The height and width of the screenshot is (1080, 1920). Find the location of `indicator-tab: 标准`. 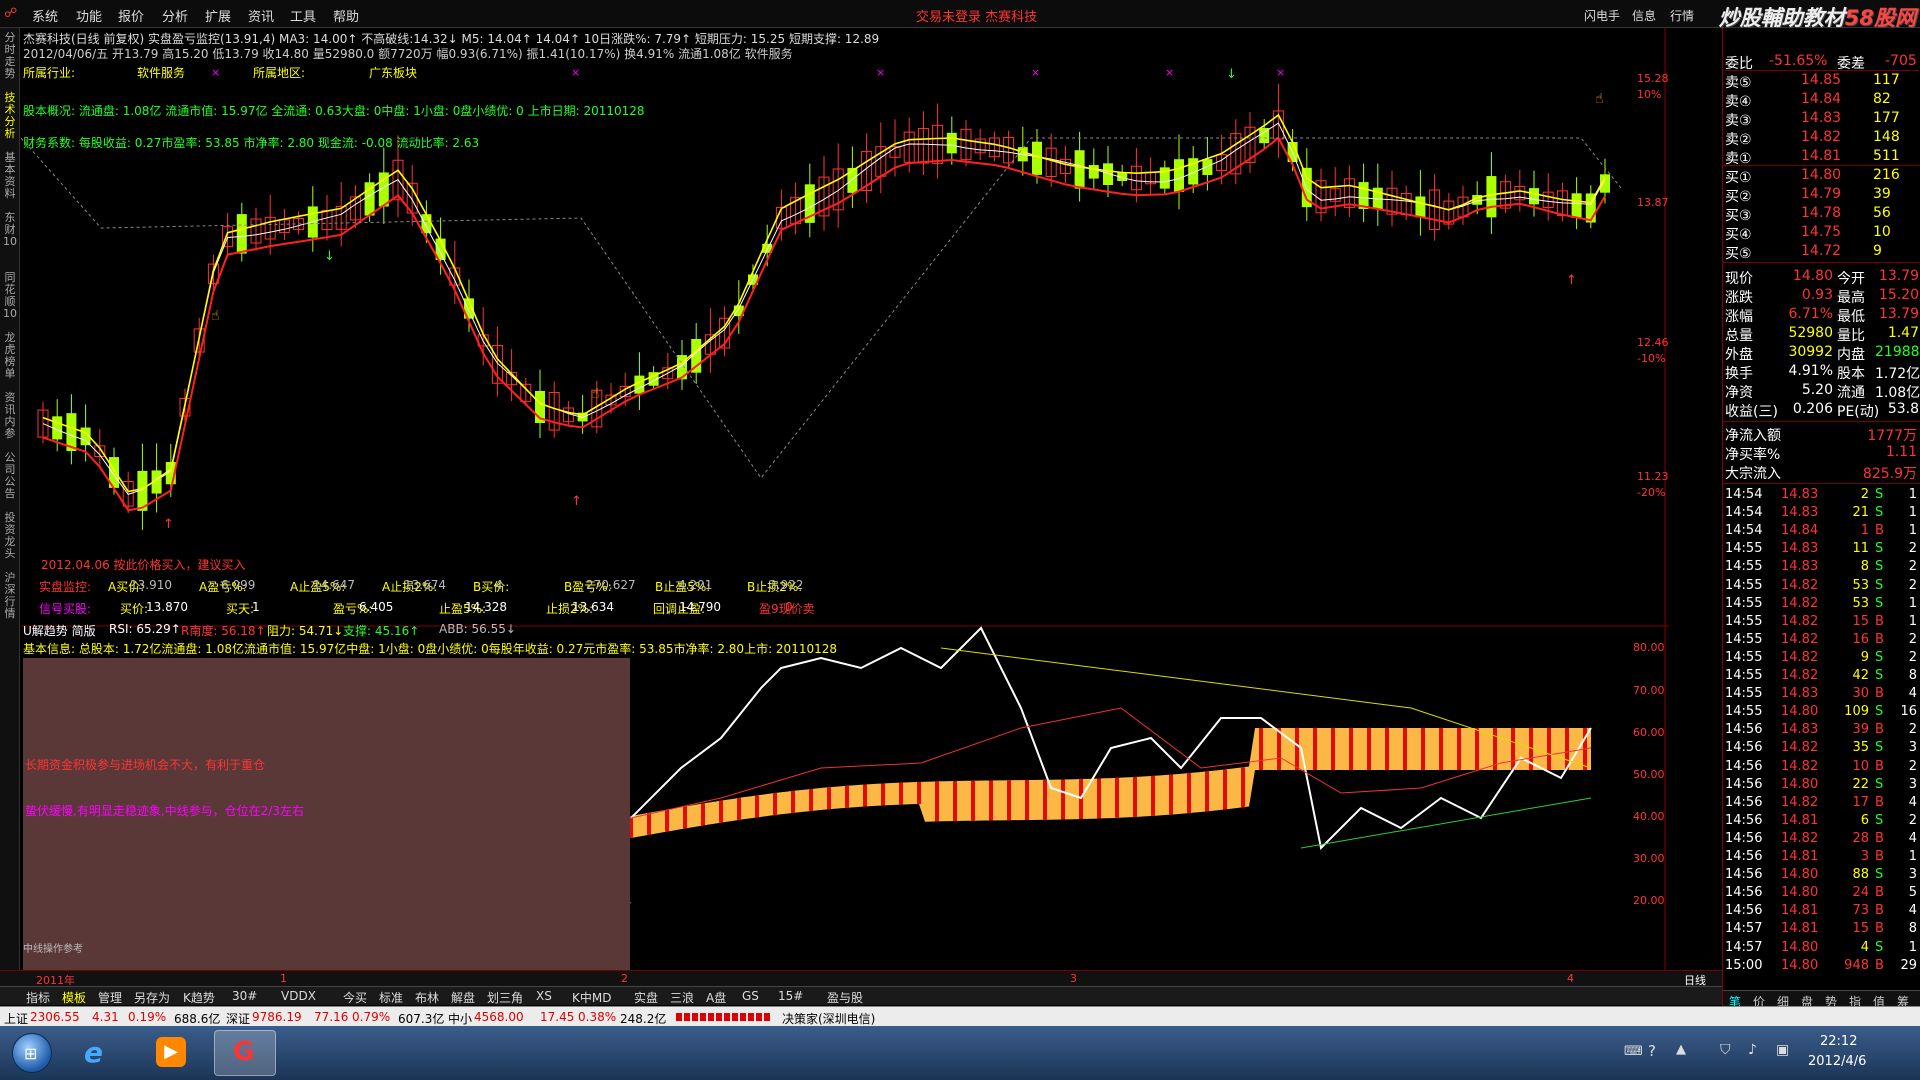

indicator-tab: 标准 is located at coordinates (391, 997).